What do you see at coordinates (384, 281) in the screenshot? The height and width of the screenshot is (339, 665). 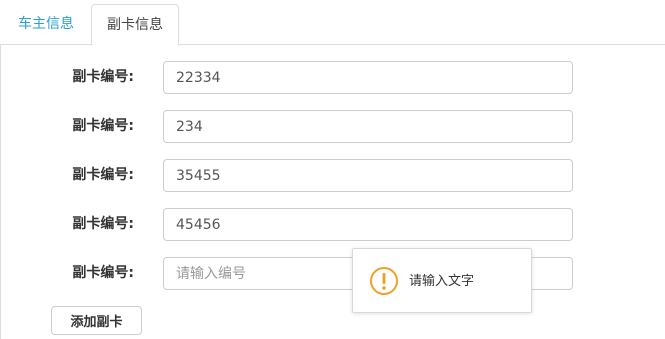 I see `warning-icon` at bounding box center [384, 281].